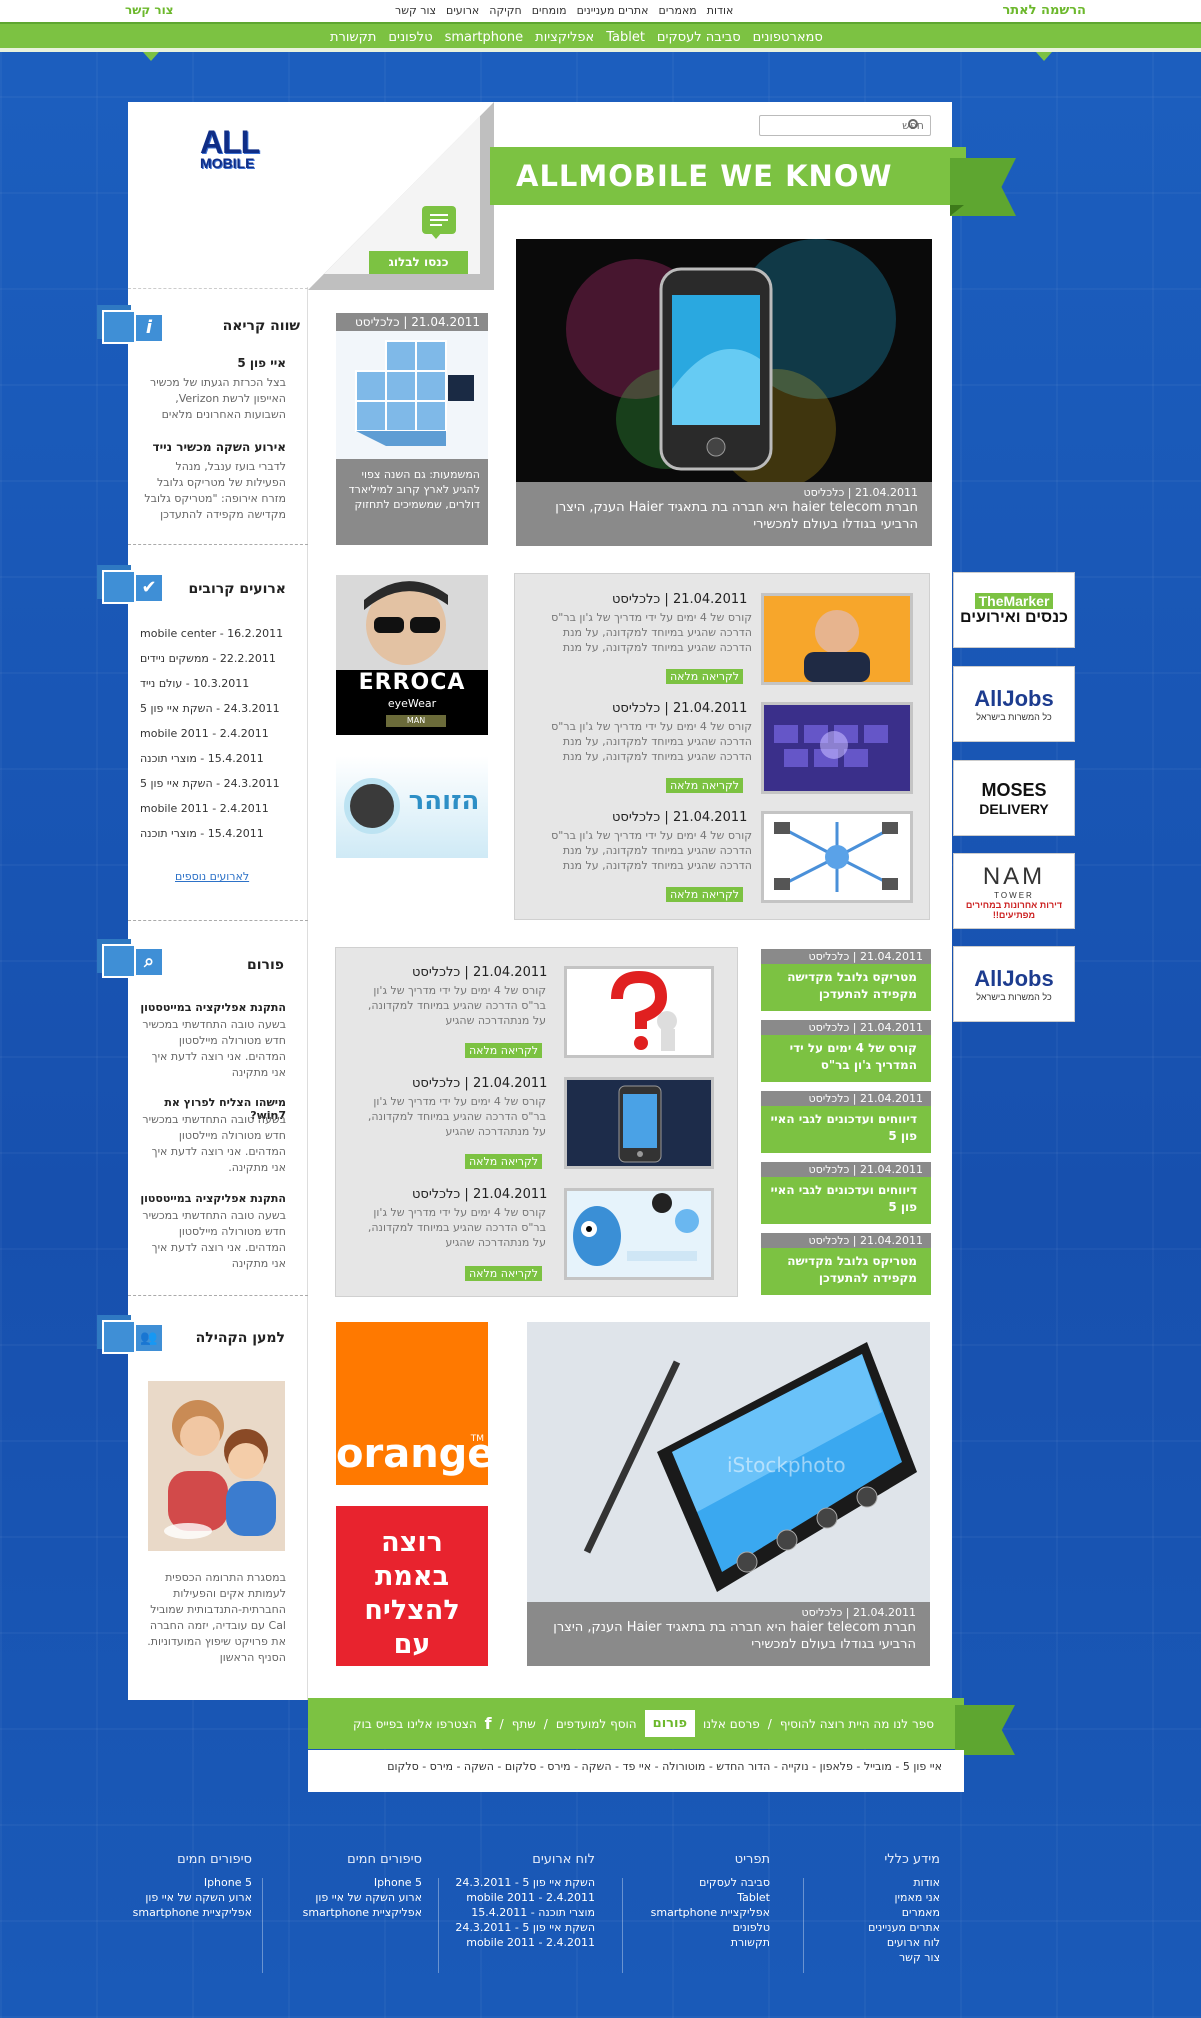 The height and width of the screenshot is (2018, 1201). Describe the element at coordinates (488, 1723) in the screenshot. I see `facebook-icon: f` at that location.